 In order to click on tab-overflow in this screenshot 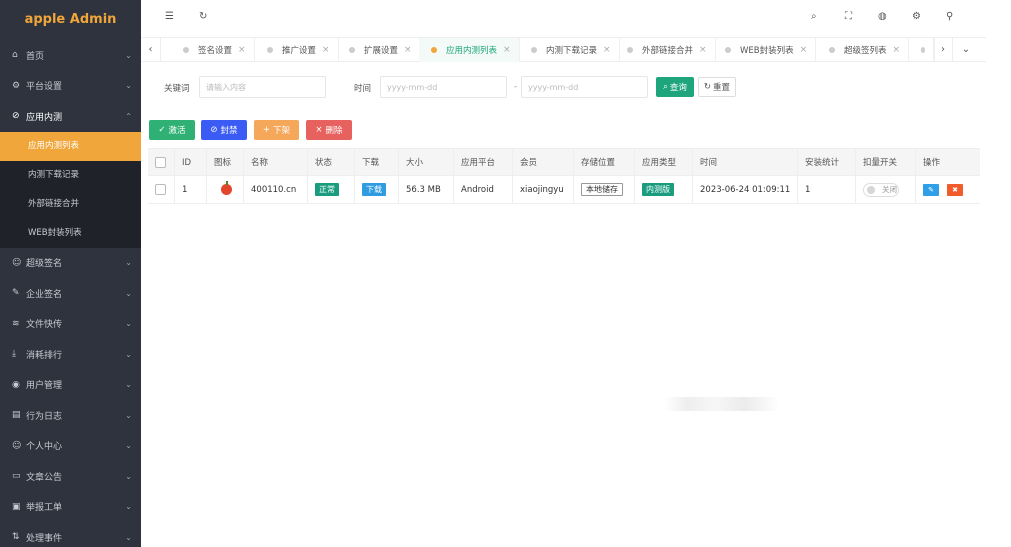, I will do `click(924, 50)`.